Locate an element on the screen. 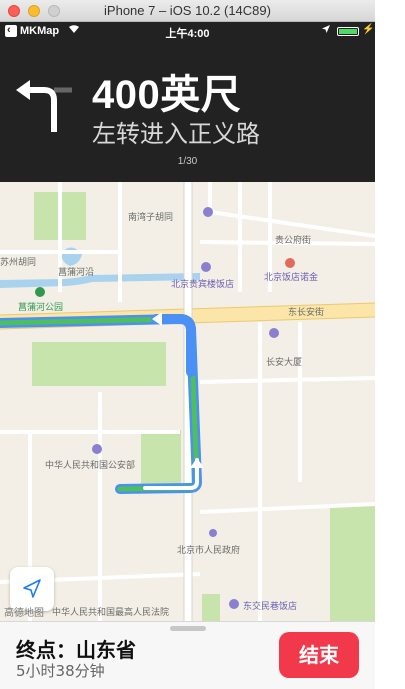 The height and width of the screenshot is (689, 405). map-label: 贵公府街 is located at coordinates (293, 241).